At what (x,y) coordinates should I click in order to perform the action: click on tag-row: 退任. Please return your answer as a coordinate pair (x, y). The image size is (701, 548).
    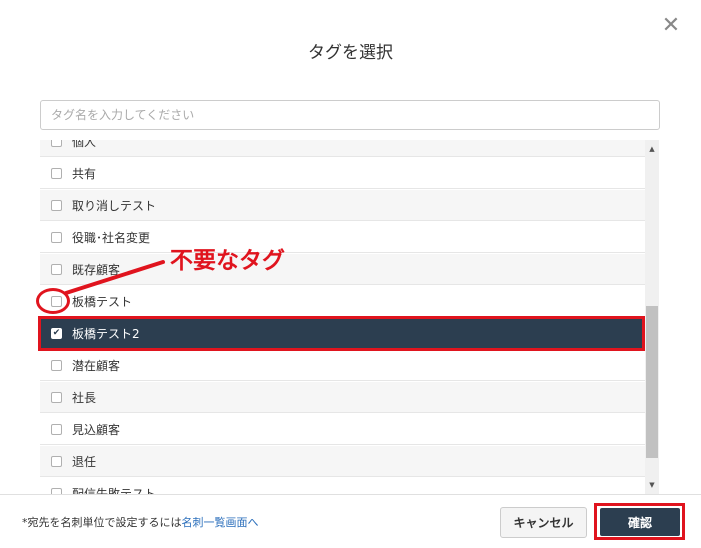
    Looking at the image, I should click on (342, 461).